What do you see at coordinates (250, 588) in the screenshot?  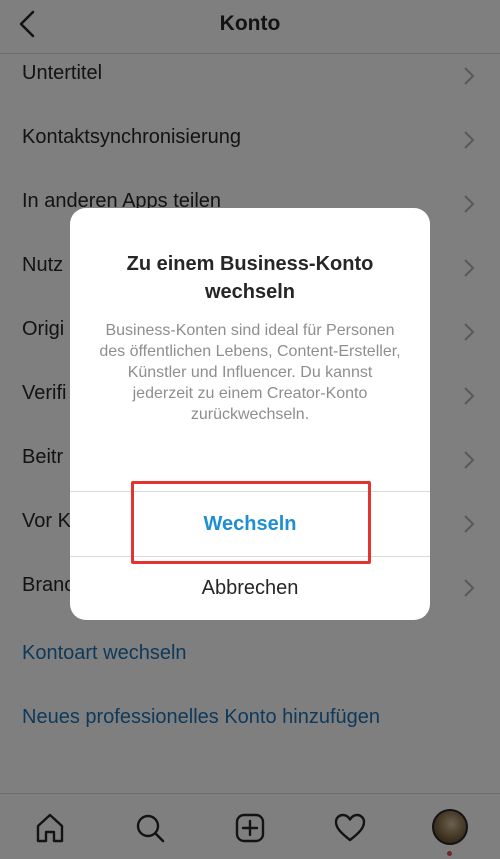 I see `cancel-button: Abbrechen` at bounding box center [250, 588].